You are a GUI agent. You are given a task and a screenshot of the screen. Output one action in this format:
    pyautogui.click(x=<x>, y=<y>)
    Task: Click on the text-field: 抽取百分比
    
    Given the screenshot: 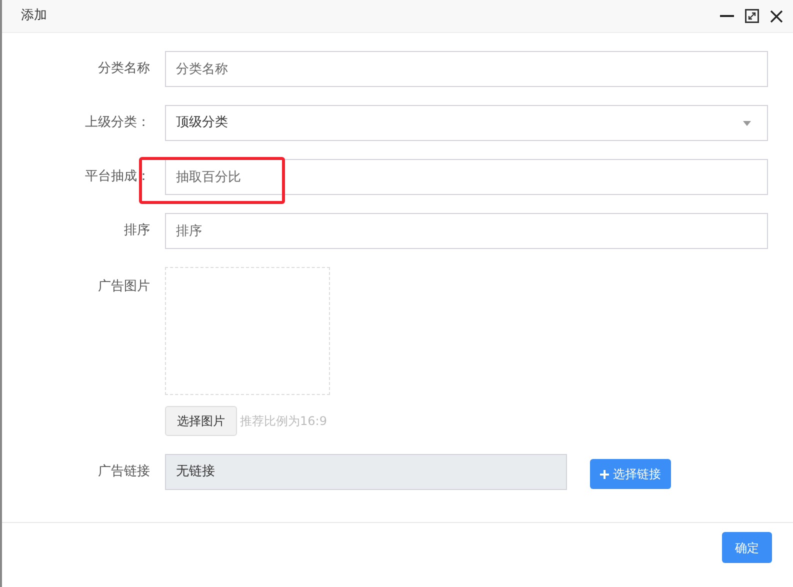 What is the action you would take?
    pyautogui.click(x=466, y=177)
    